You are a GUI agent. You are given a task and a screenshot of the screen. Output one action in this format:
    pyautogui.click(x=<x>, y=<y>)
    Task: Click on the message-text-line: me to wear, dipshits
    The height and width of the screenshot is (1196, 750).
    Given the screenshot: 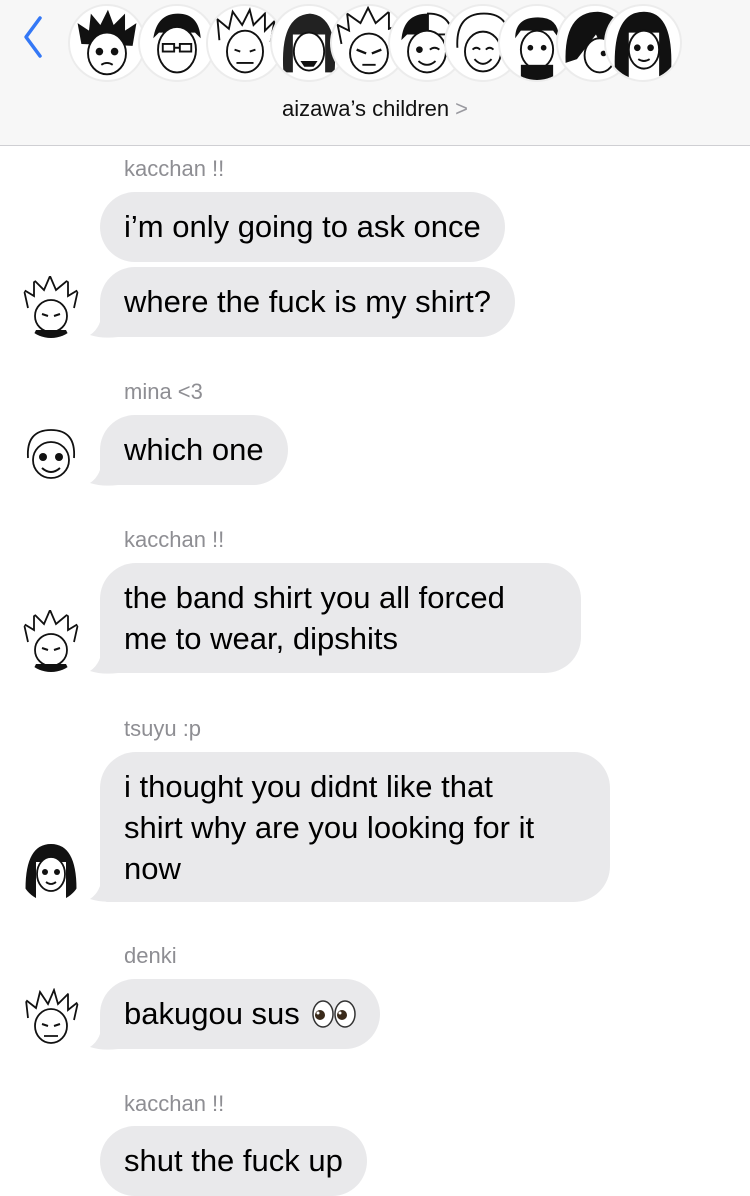 What is the action you would take?
    pyautogui.click(x=261, y=638)
    